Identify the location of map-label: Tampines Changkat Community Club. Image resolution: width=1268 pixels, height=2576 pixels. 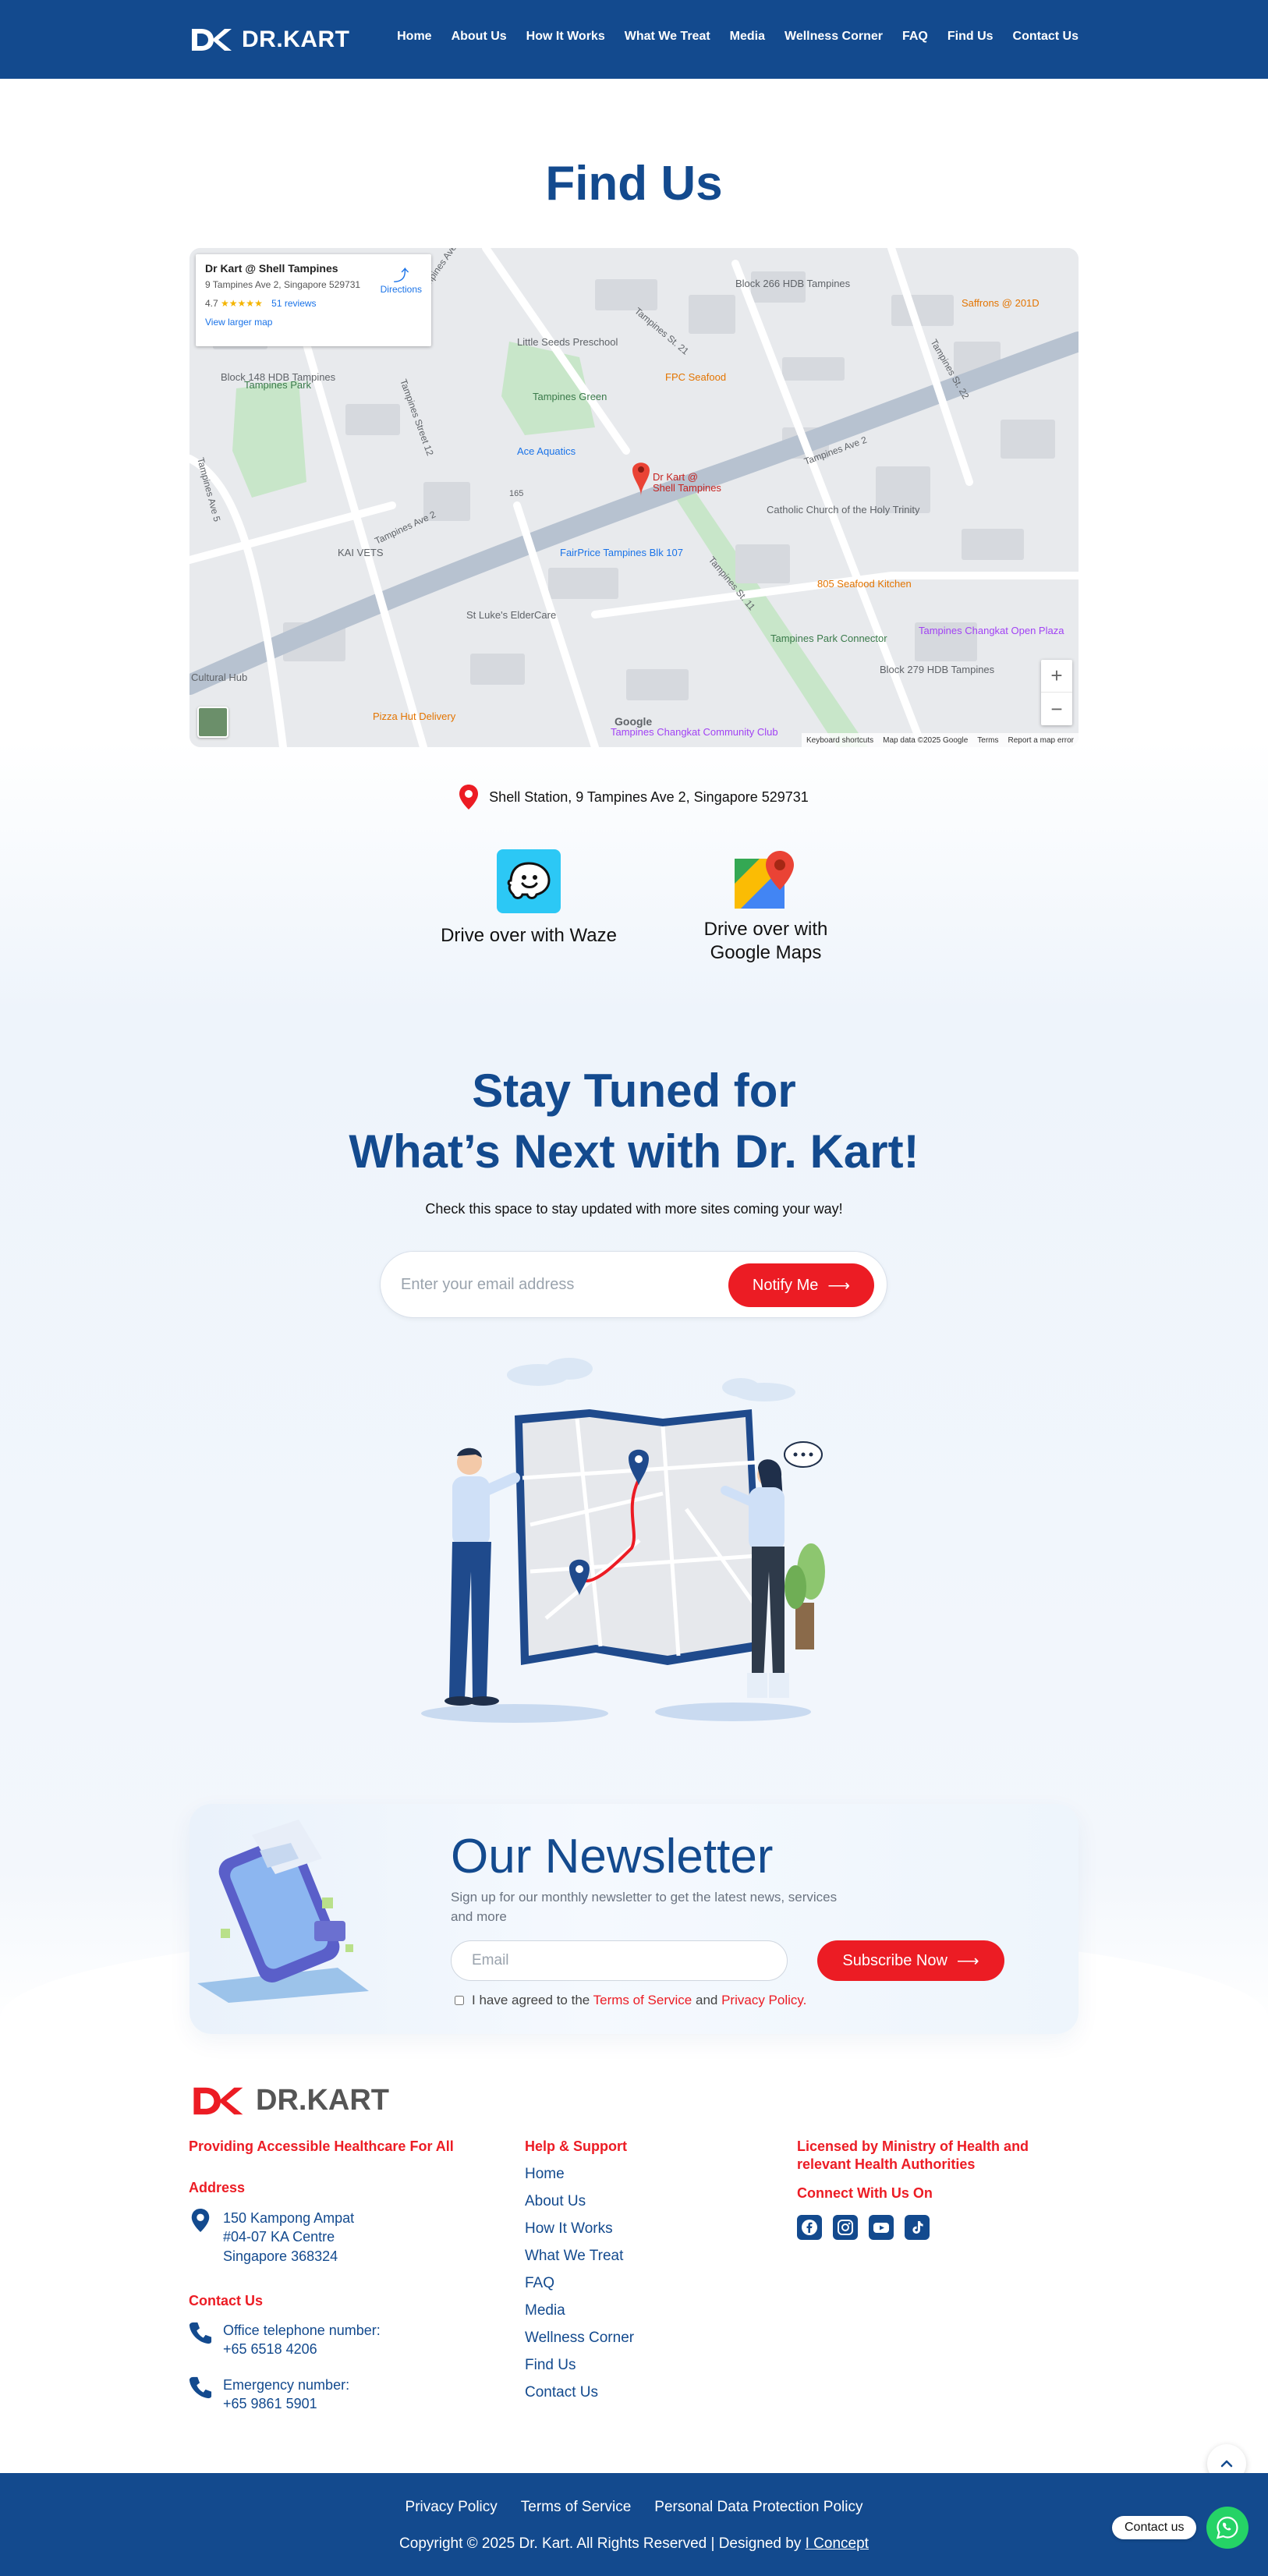
(694, 732).